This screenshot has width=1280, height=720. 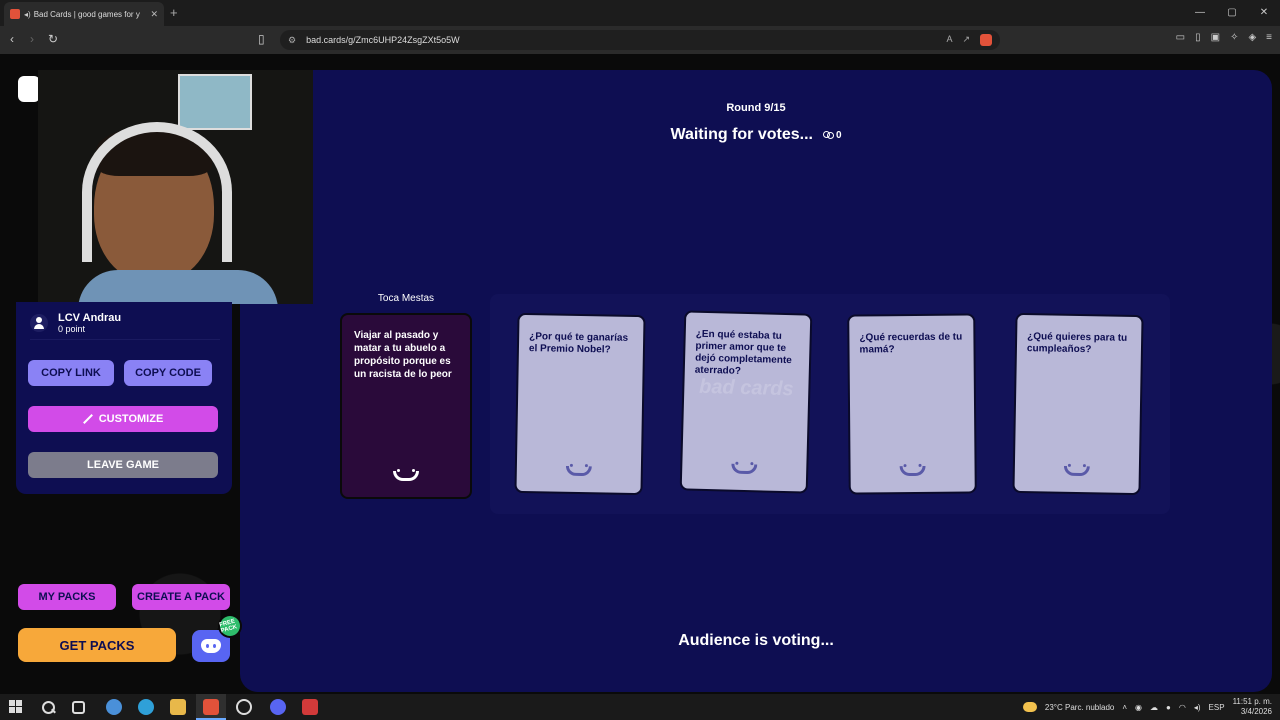 I want to click on status-row: Waiting for votes... 0, so click(x=756, y=135).